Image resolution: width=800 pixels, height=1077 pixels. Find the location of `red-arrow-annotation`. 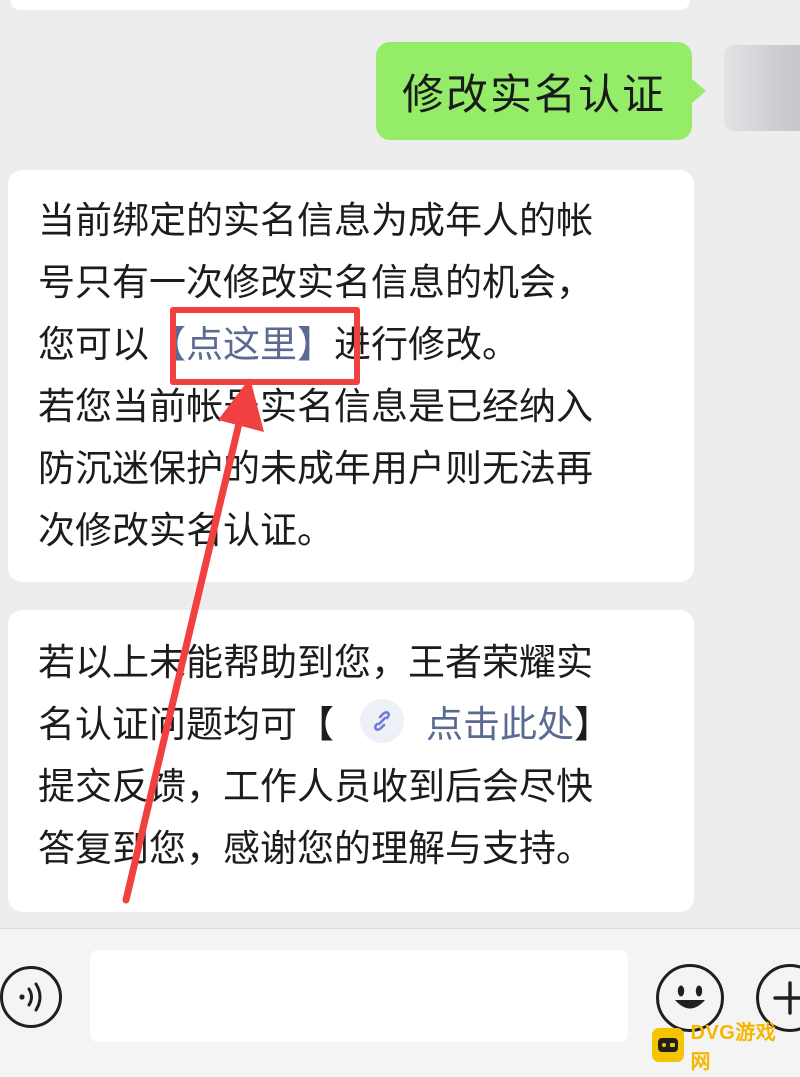

red-arrow-annotation is located at coordinates (193, 641).